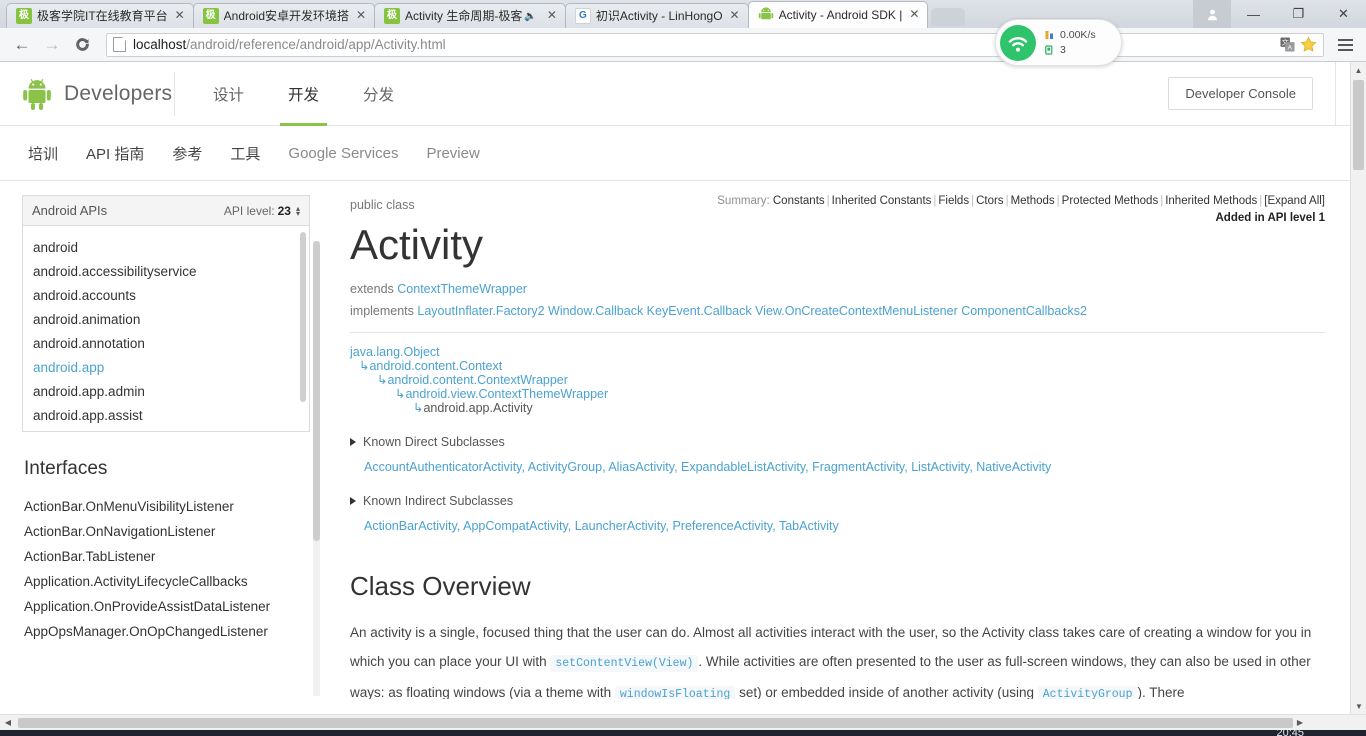  What do you see at coordinates (171, 556) in the screenshot?
I see `interface-item: ActionBar.TabListener` at bounding box center [171, 556].